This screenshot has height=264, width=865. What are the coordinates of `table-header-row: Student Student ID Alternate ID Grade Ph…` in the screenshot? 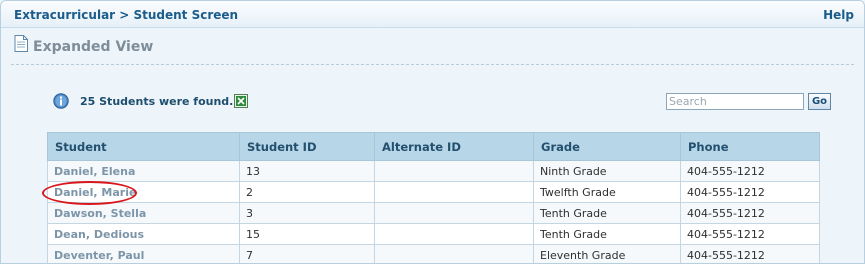 It's located at (433, 146).